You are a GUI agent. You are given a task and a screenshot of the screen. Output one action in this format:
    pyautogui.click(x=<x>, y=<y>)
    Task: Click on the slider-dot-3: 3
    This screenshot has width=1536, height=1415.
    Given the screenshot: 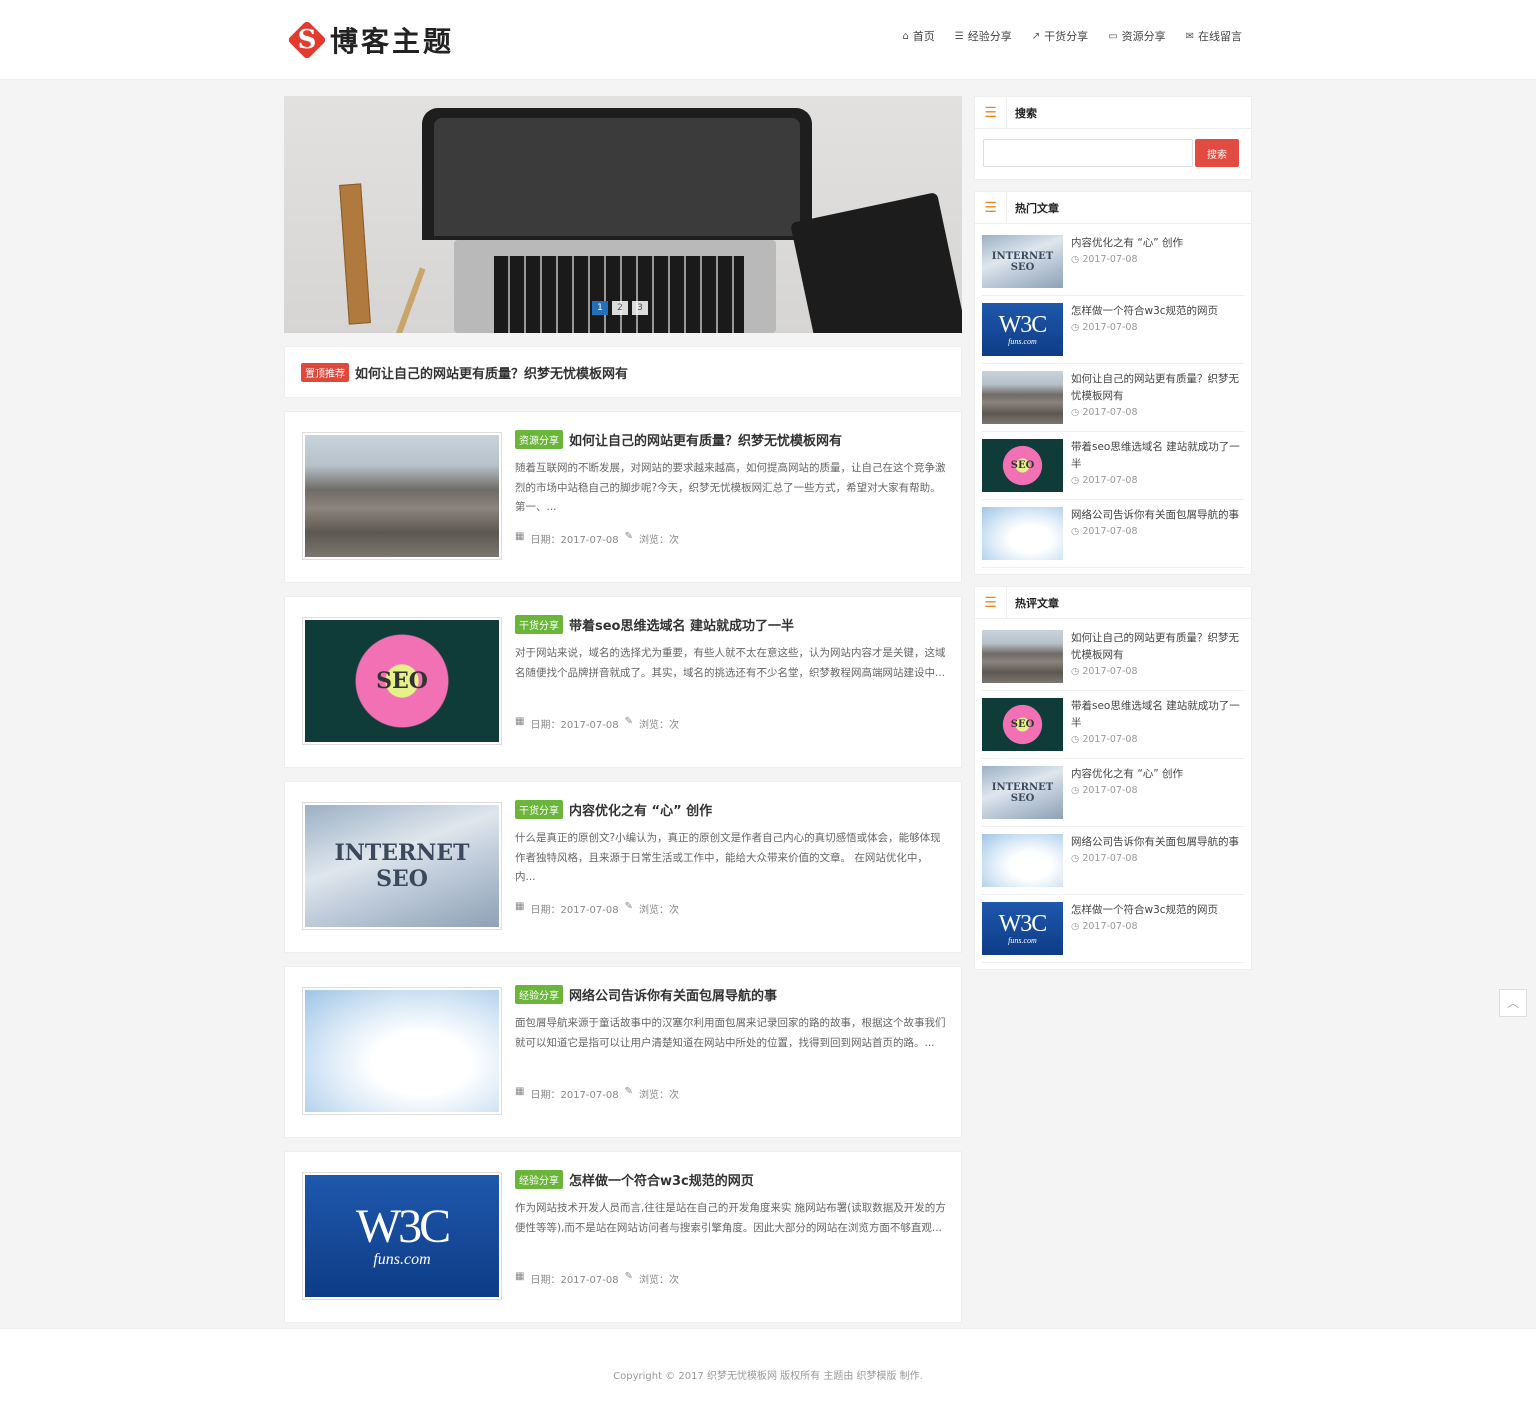 What is the action you would take?
    pyautogui.click(x=640, y=308)
    